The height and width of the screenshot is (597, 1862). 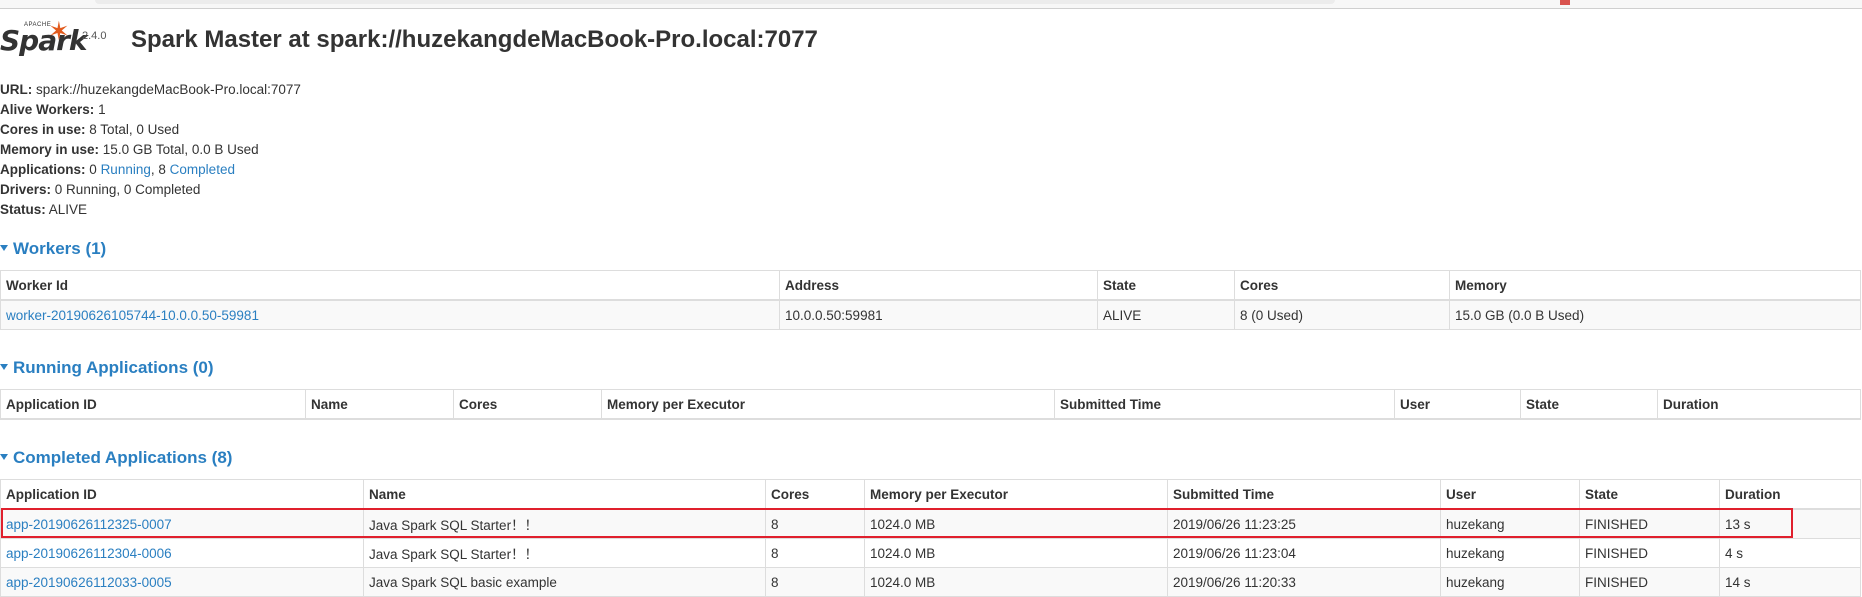 What do you see at coordinates (60, 248) in the screenshot?
I see `section-title: Workers (1)` at bounding box center [60, 248].